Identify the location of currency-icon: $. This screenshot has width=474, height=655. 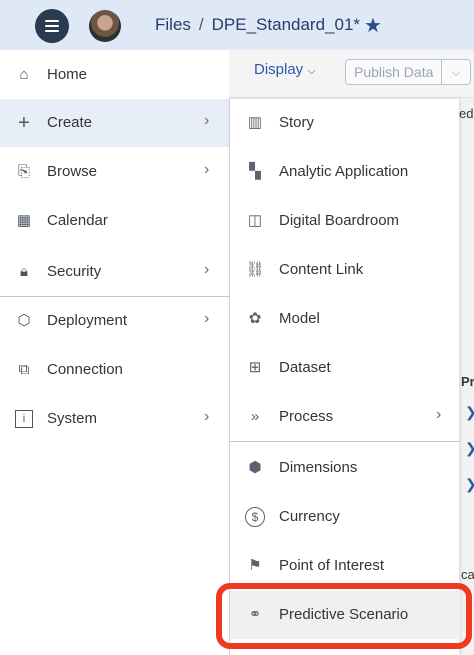
(255, 517).